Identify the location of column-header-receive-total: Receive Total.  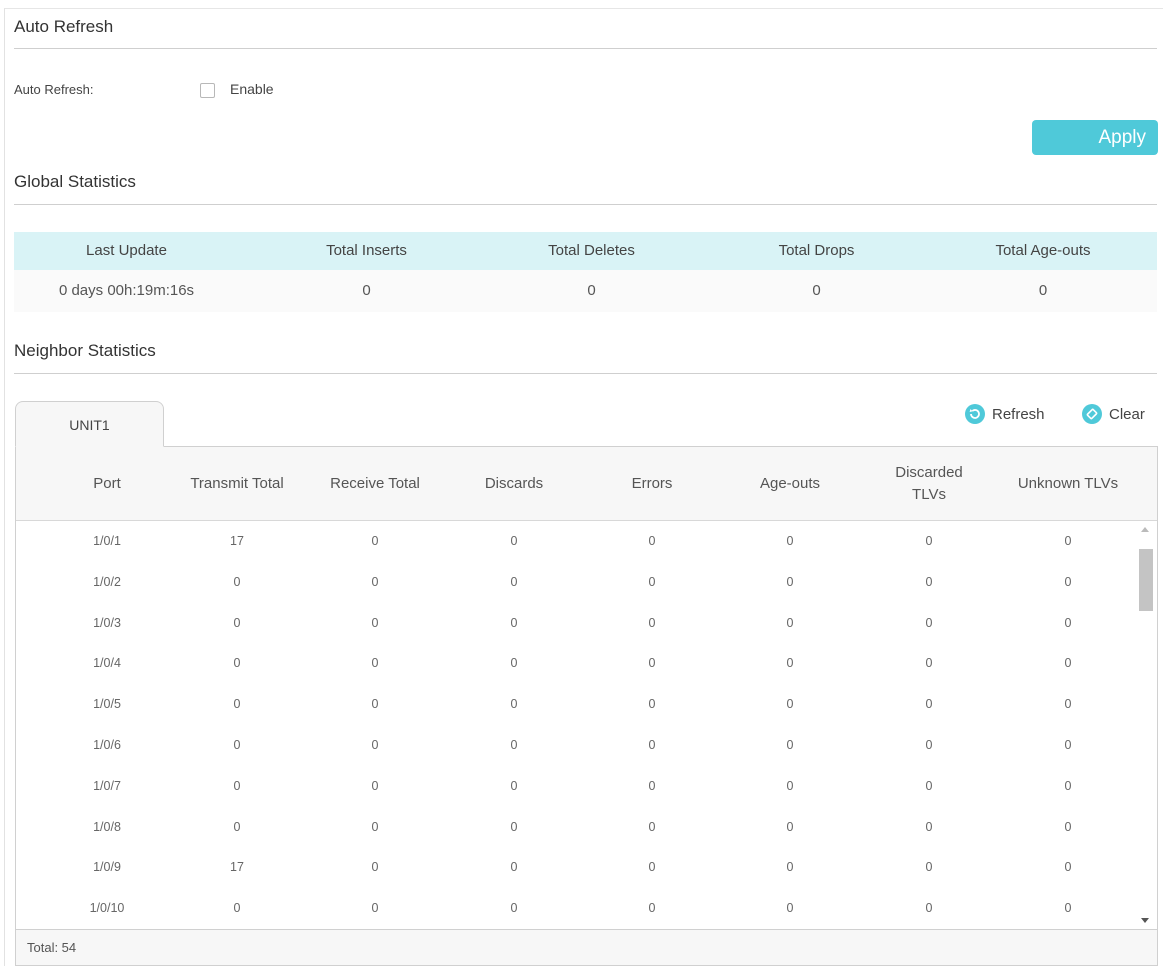
(375, 483).